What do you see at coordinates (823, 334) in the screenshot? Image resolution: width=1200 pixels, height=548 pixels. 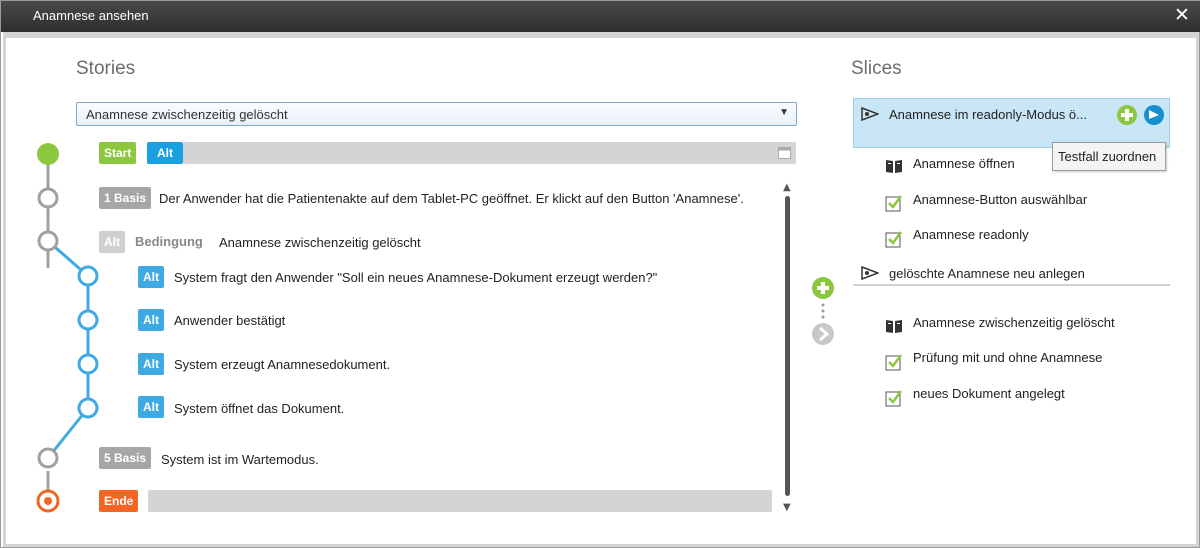 I see `next-icon` at bounding box center [823, 334].